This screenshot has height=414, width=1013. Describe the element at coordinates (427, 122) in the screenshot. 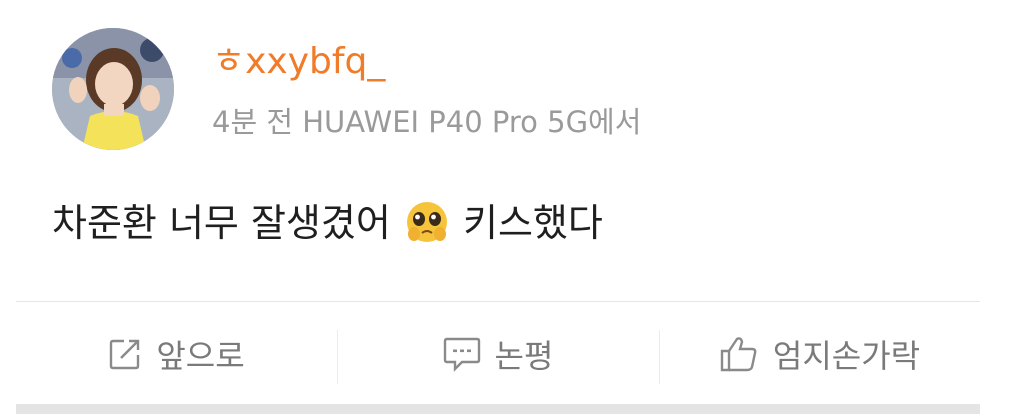

I see `post-meta: 4분 전 HUAWEI P40 Pro 5G에서` at that location.